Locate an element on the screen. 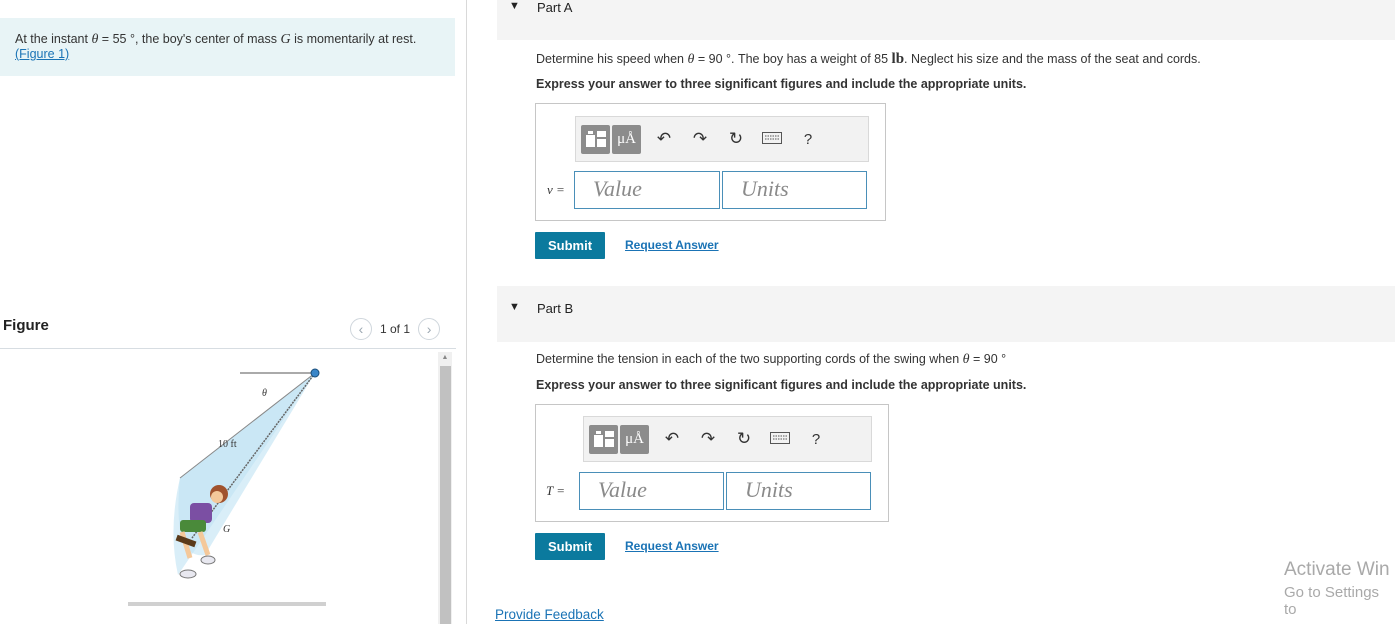 This screenshot has height=624, width=1395. part-b-units-input: Units is located at coordinates (798, 491).